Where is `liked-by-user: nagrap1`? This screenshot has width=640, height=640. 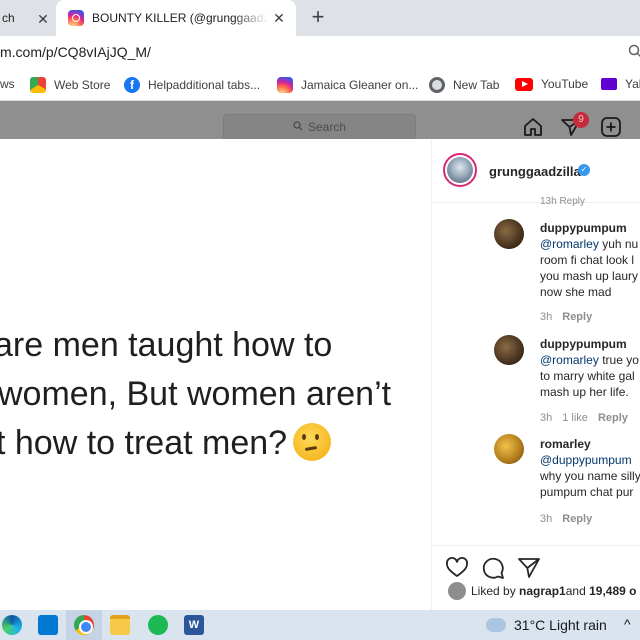
liked-by-user: nagrap1 is located at coordinates (542, 591).